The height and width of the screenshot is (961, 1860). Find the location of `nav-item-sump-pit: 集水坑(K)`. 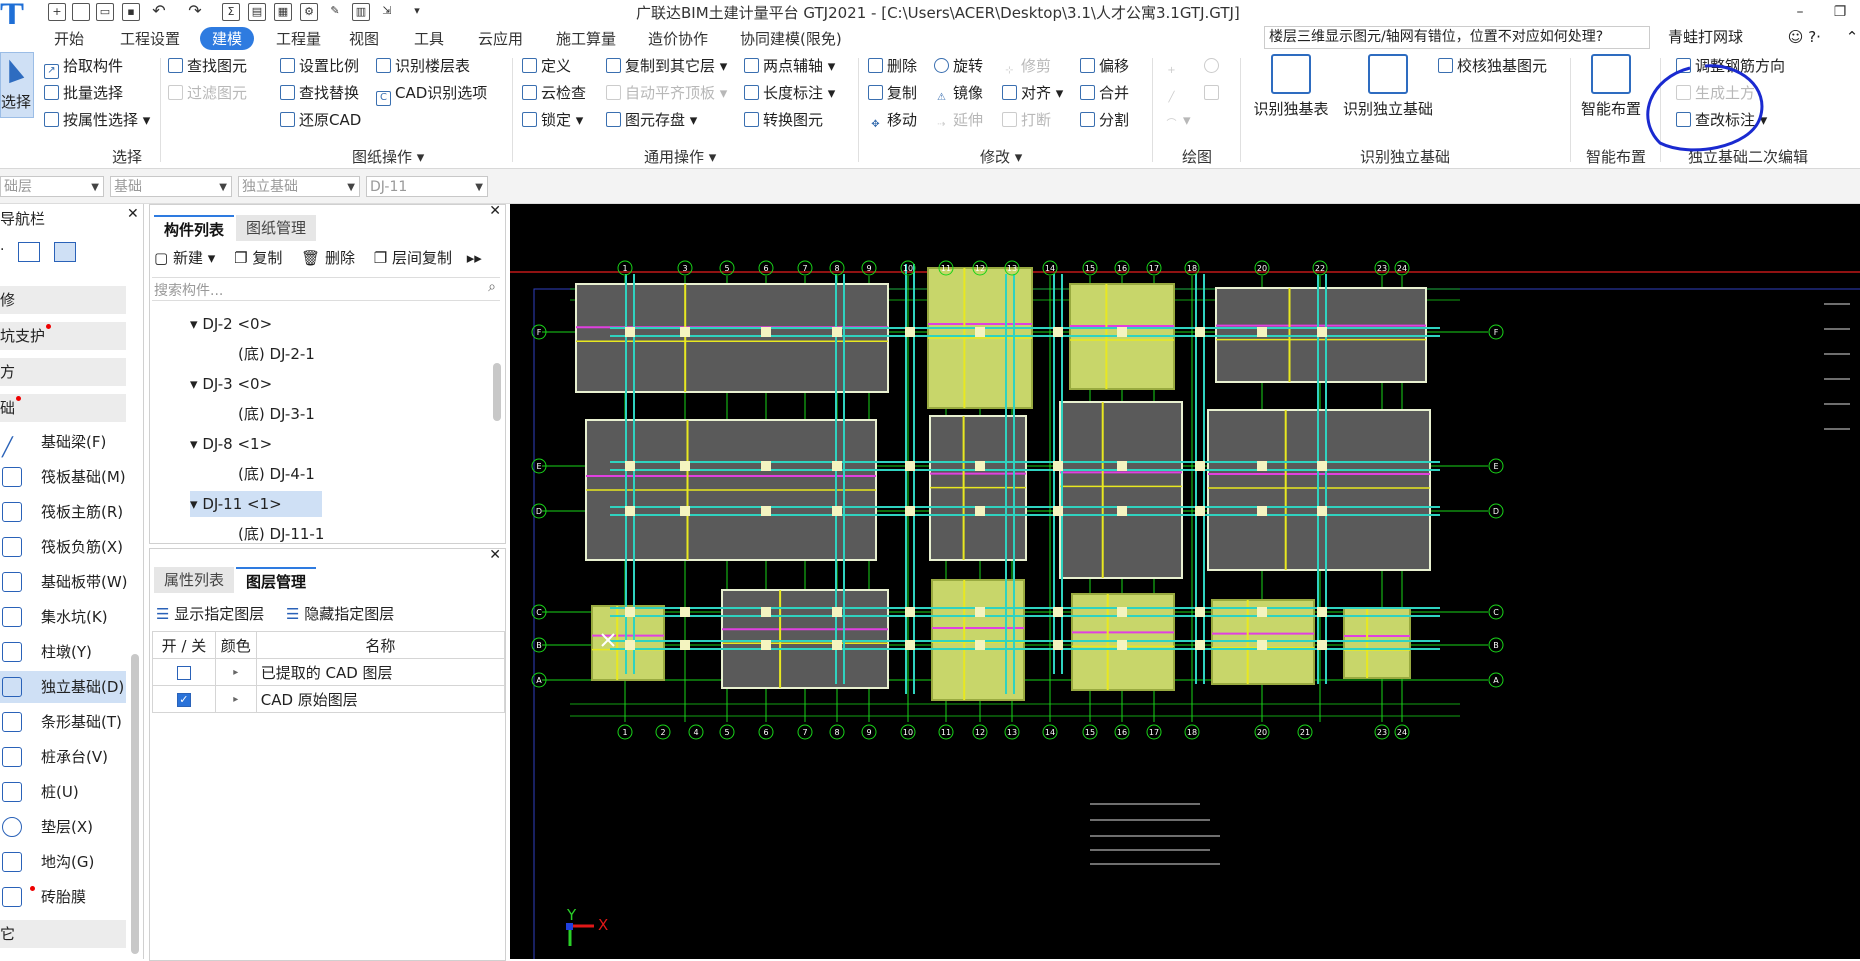

nav-item-sump-pit: 集水坑(K) is located at coordinates (63, 617).